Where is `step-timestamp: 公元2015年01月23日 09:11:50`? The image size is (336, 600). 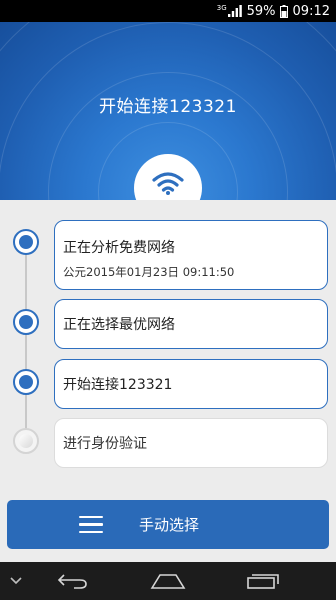 step-timestamp: 公元2015年01月23日 09:11:50 is located at coordinates (149, 272).